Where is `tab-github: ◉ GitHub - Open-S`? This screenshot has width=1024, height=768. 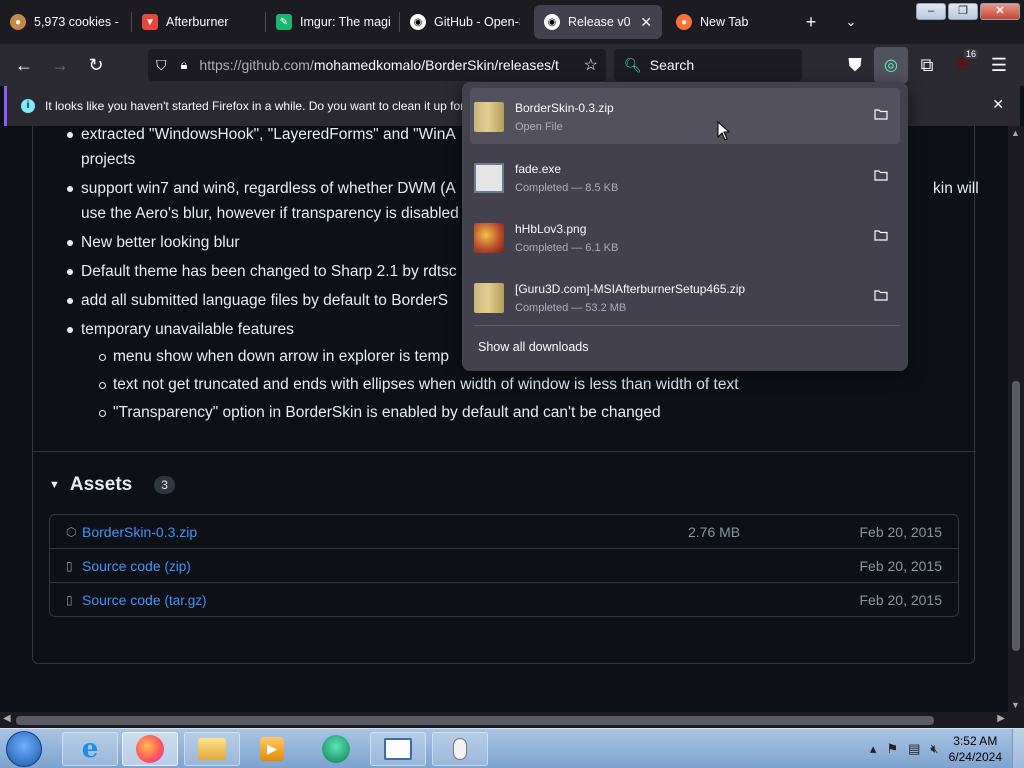 tab-github: ◉ GitHub - Open-S is located at coordinates (465, 22).